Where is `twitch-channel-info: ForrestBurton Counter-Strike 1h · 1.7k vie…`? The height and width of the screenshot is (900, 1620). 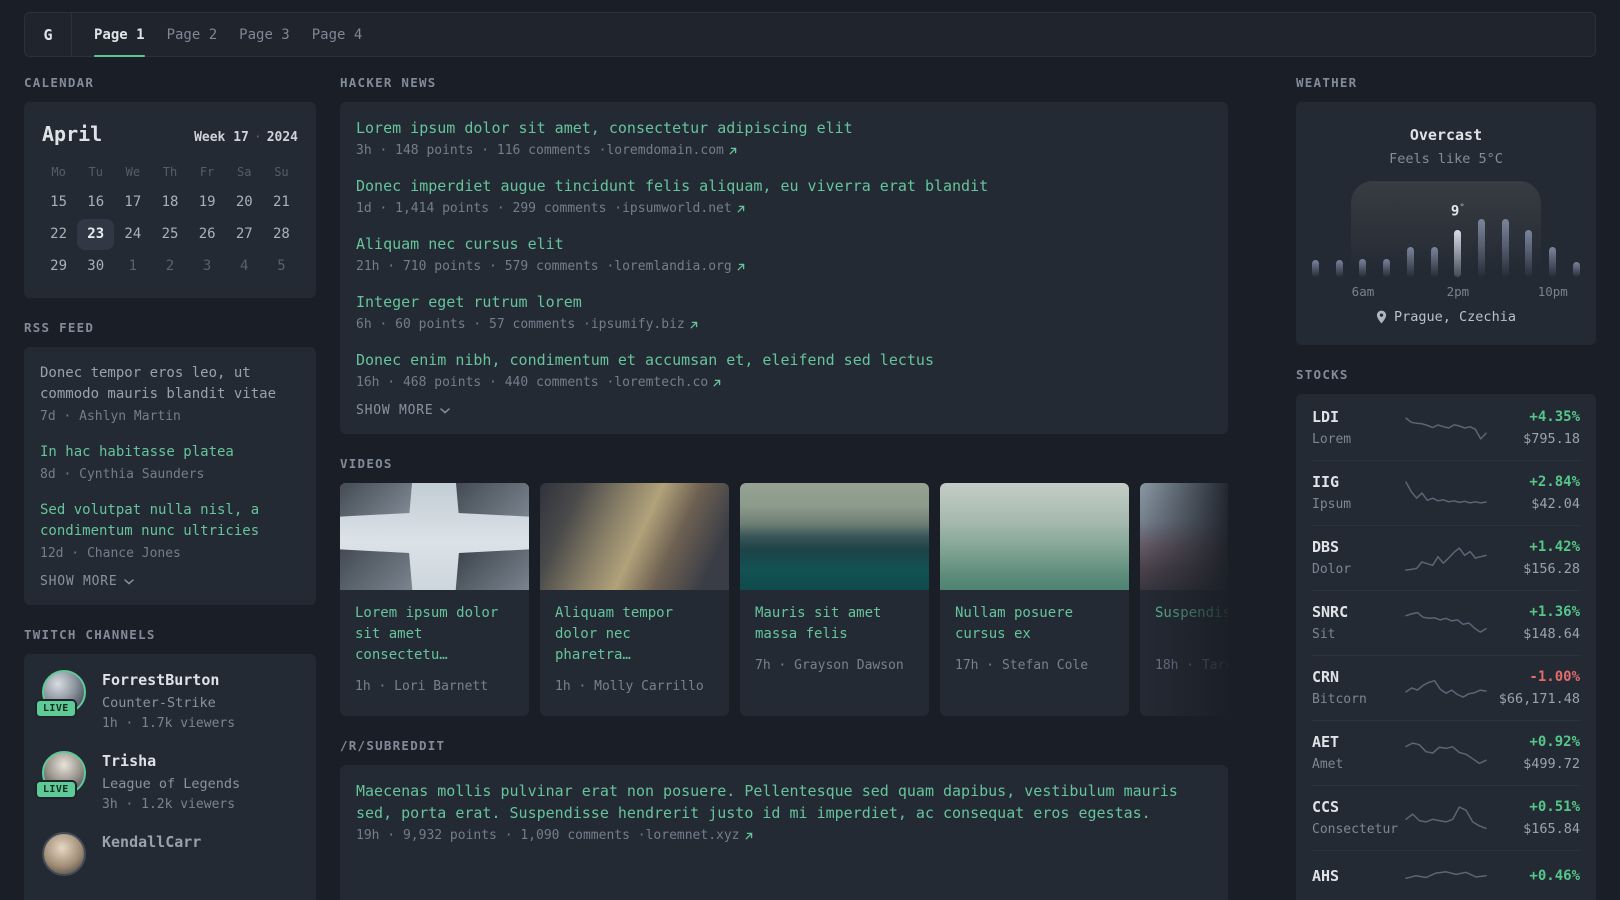
twitch-channel-info: ForrestBurton Counter-Strike 1h · 1.7k vie… is located at coordinates (168, 701).